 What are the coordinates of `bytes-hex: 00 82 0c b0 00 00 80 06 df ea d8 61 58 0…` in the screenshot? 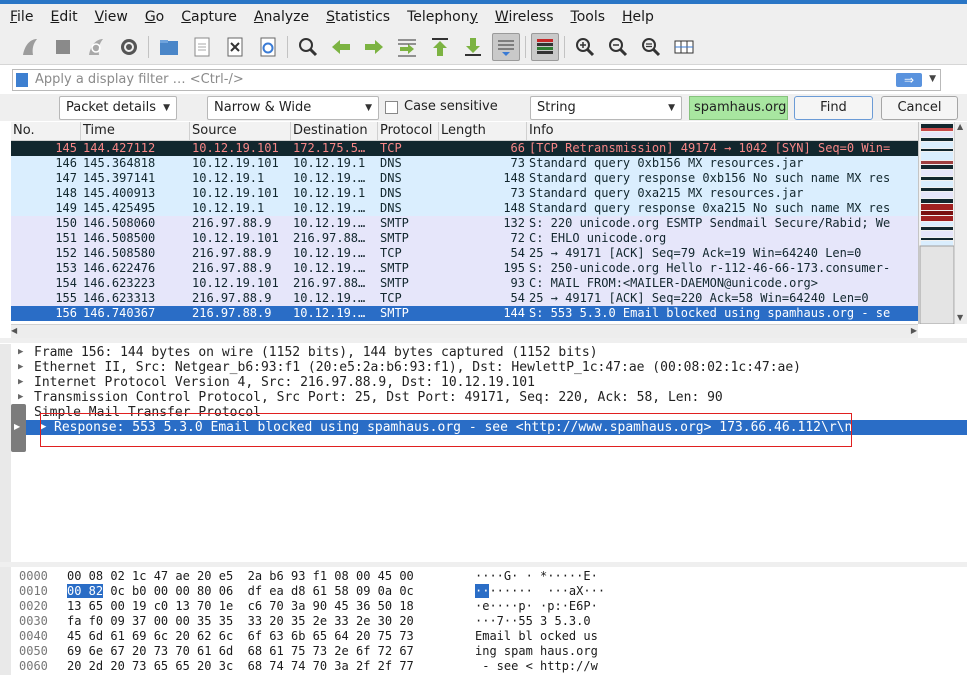 It's located at (240, 591).